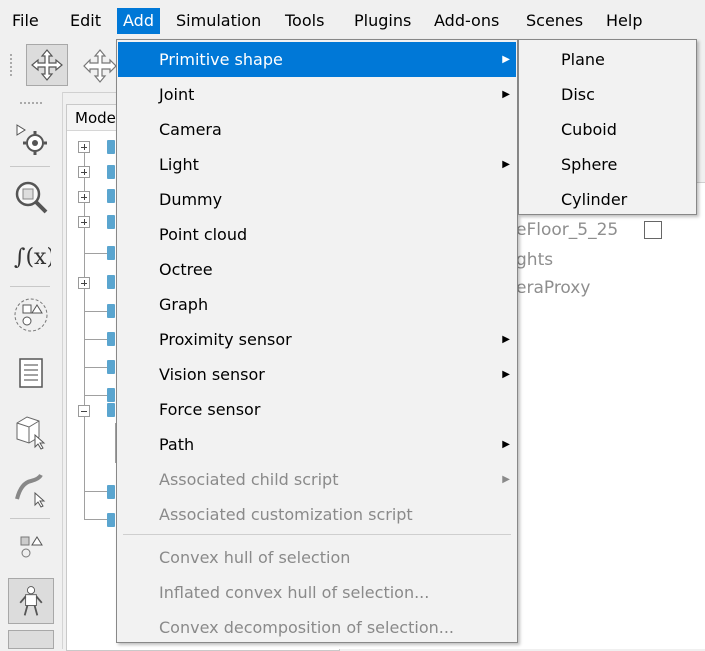  What do you see at coordinates (317, 199) in the screenshot?
I see `add-menu-item-dummy: Dummy` at bounding box center [317, 199].